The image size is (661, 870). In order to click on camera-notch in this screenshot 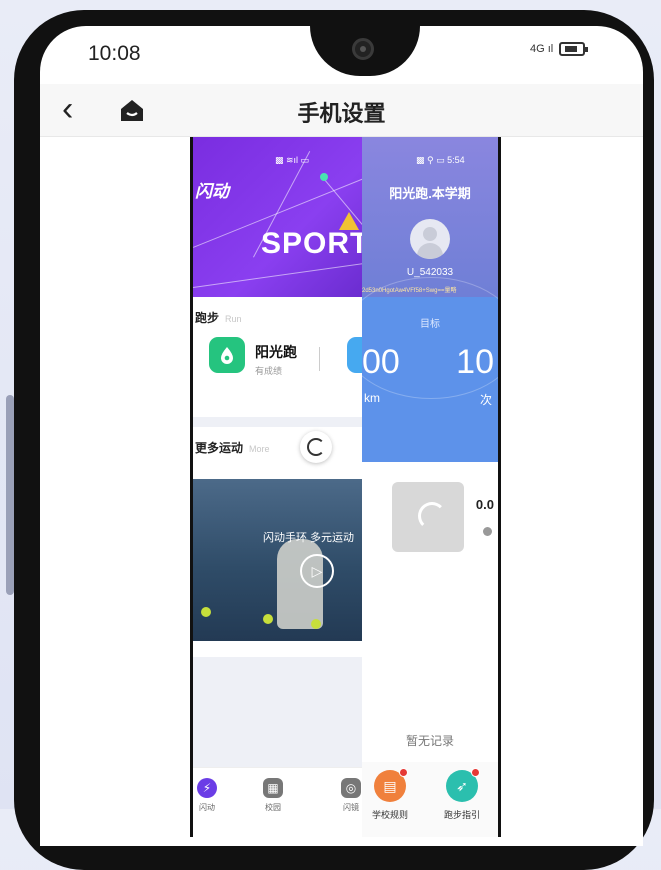, I will do `click(365, 51)`.